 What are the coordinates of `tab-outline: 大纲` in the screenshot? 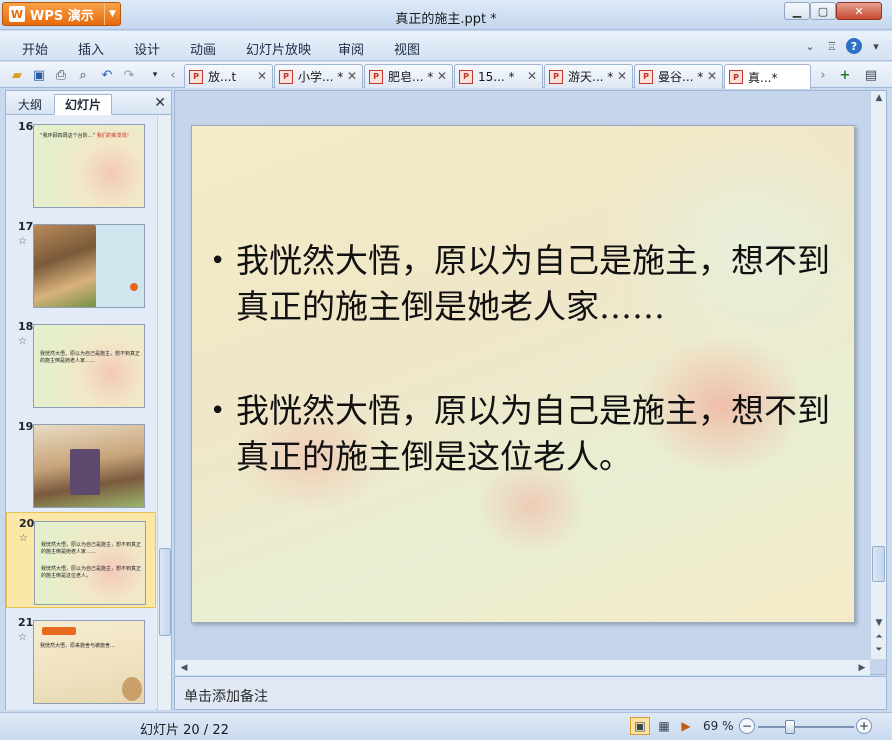 It's located at (30, 104).